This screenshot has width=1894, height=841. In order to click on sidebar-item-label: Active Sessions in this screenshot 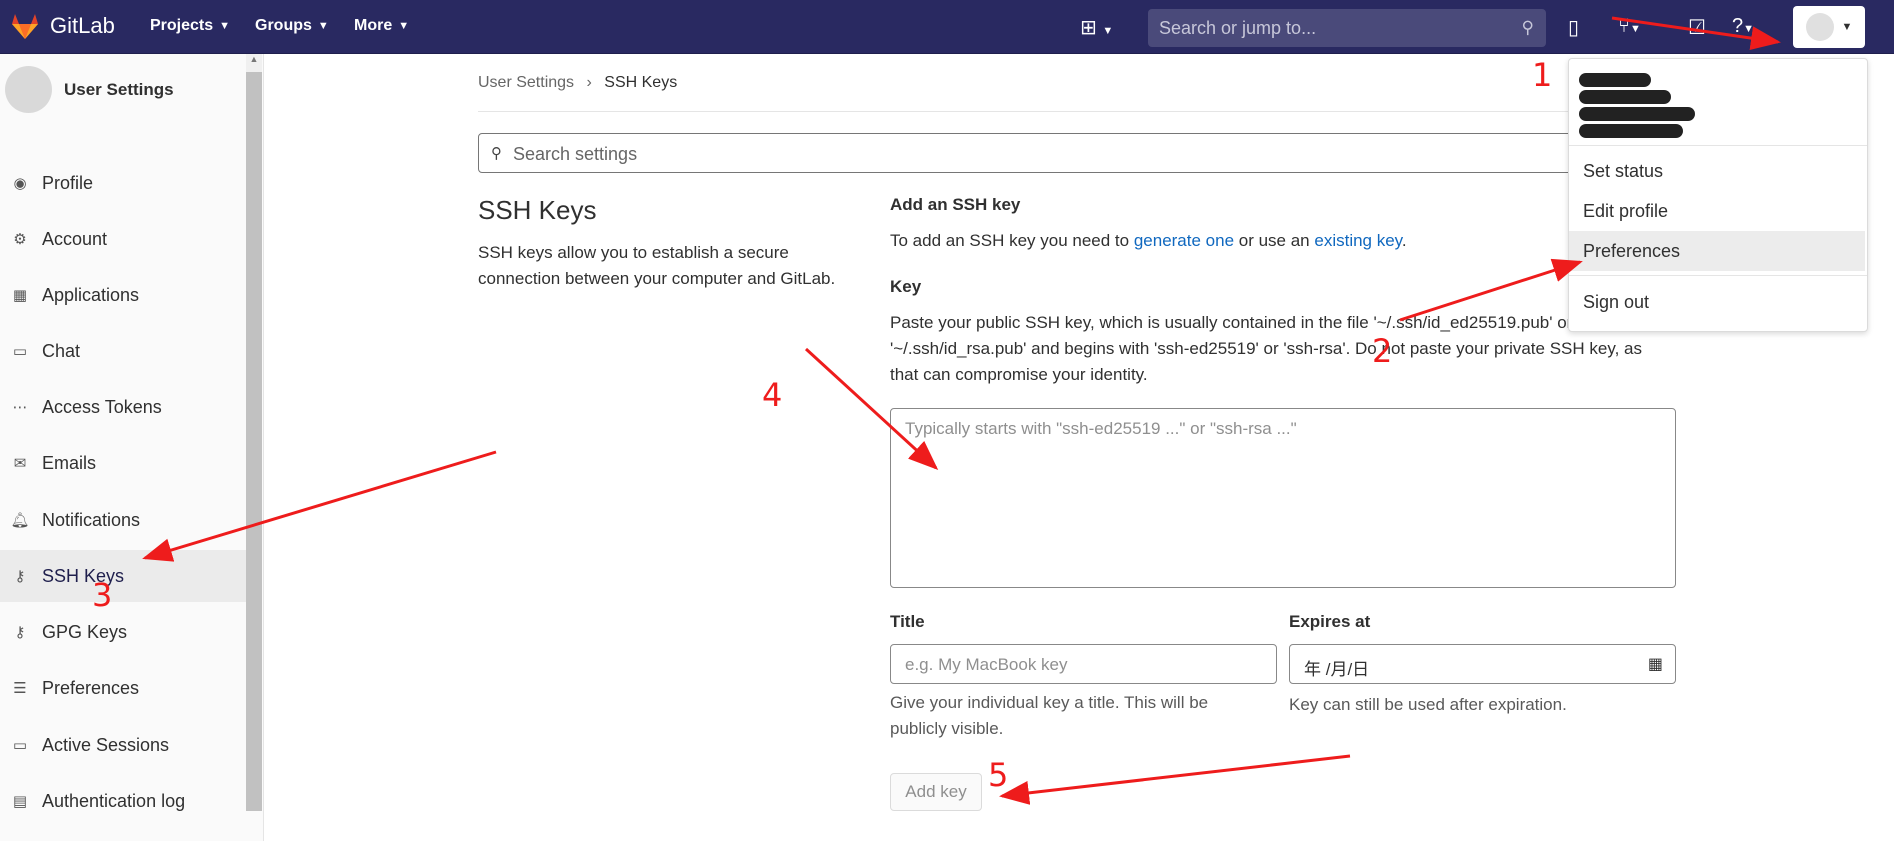, I will do `click(106, 744)`.